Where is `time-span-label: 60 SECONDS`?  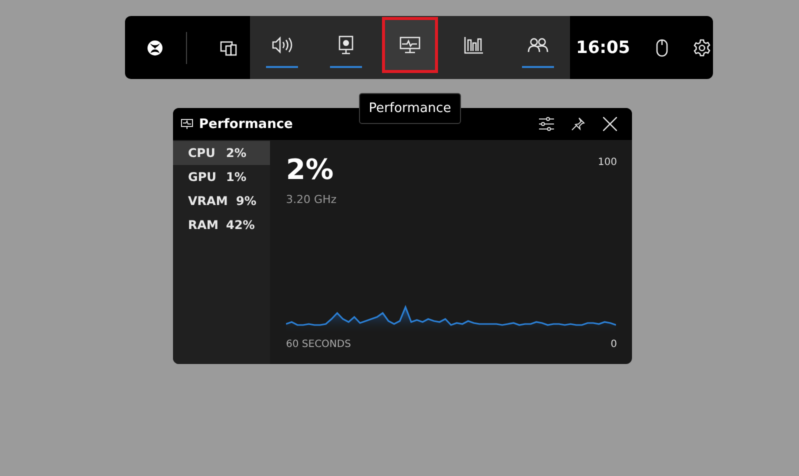
time-span-label: 60 SECONDS is located at coordinates (318, 344).